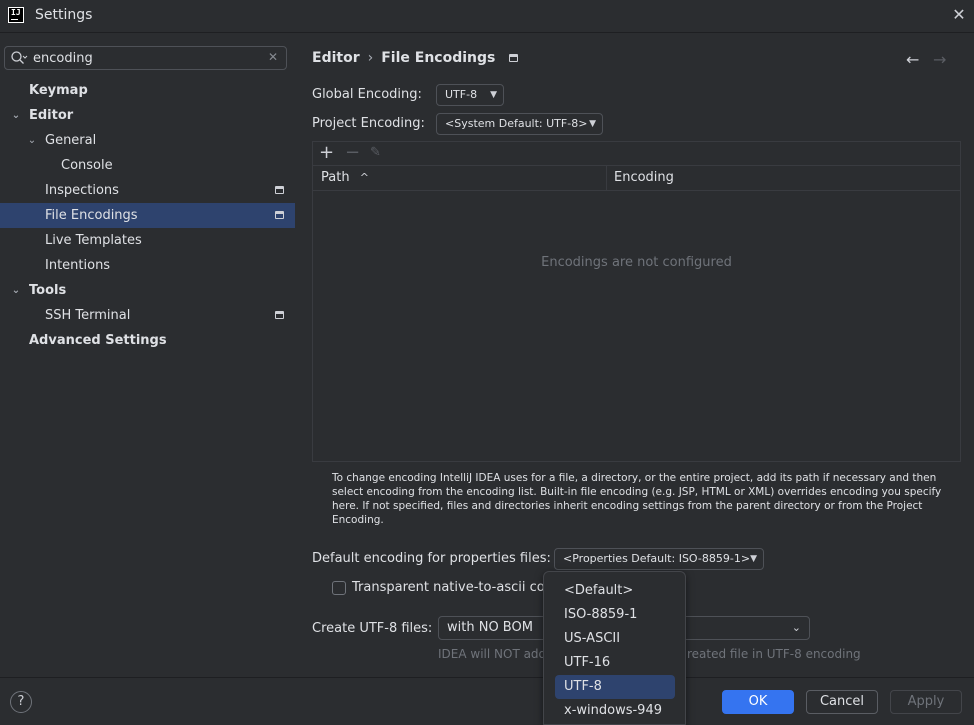 The width and height of the screenshot is (974, 725). Describe the element at coordinates (147, 165) in the screenshot. I see `sidebar-item-console: Console` at that location.